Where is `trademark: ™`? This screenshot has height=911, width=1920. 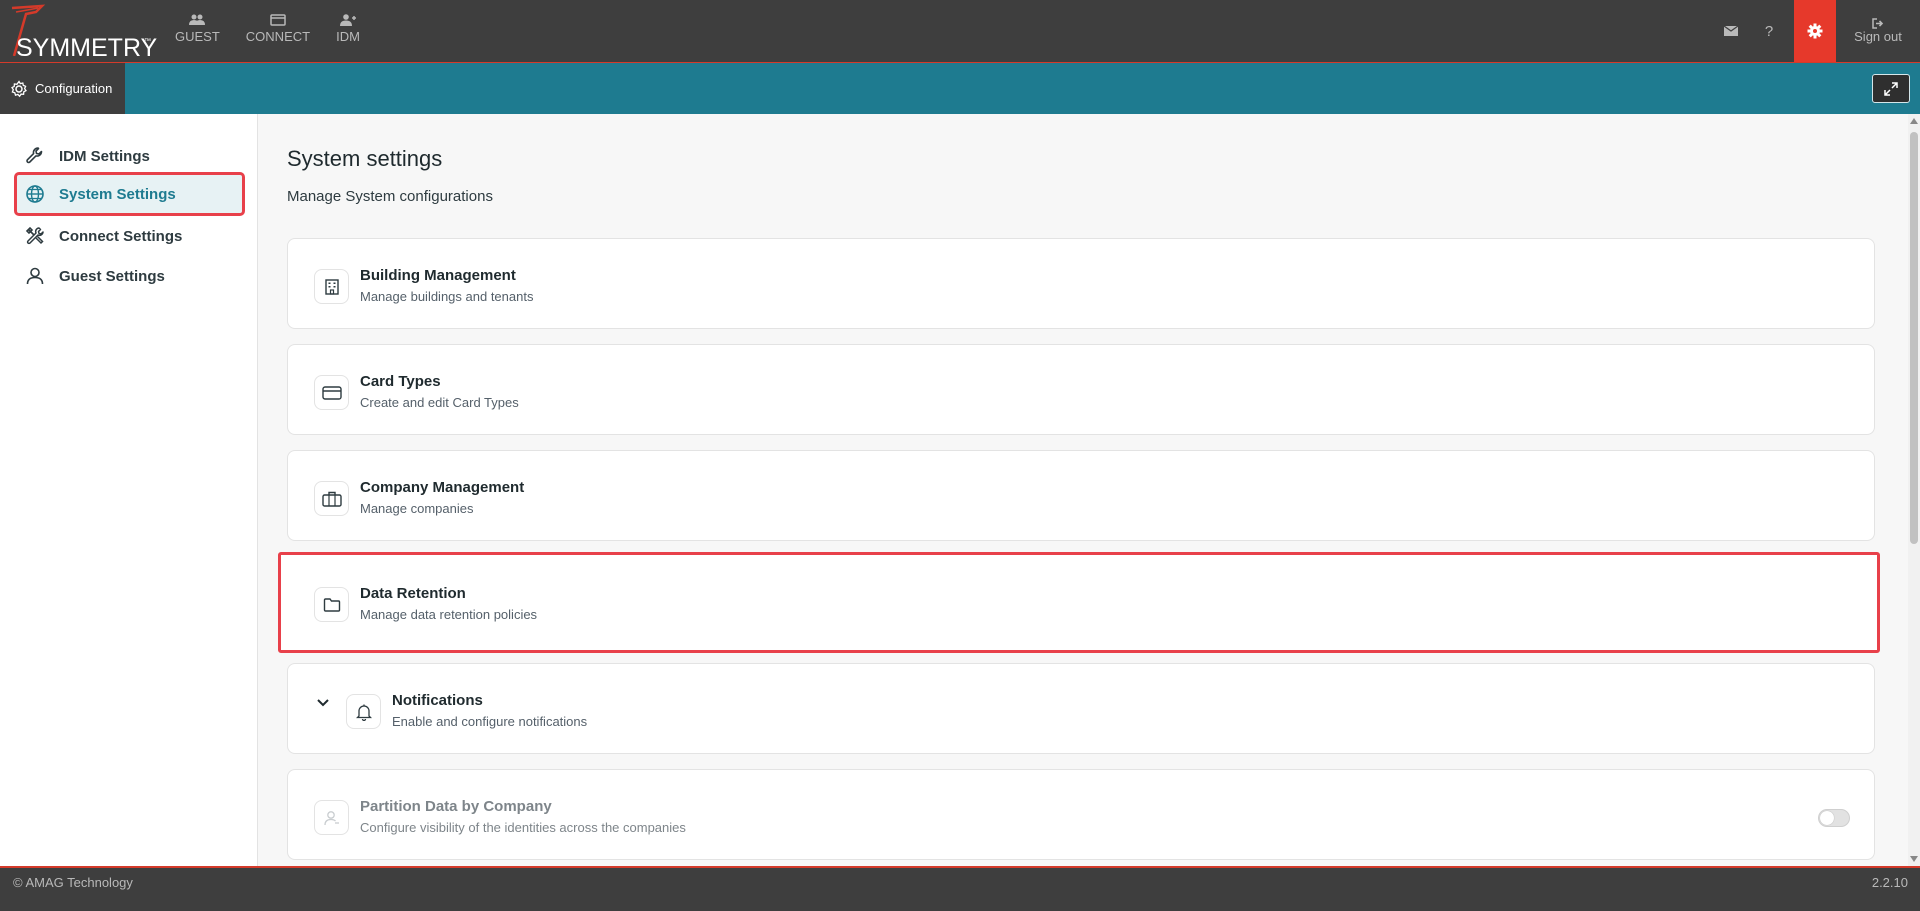
trademark: ™ is located at coordinates (147, 41).